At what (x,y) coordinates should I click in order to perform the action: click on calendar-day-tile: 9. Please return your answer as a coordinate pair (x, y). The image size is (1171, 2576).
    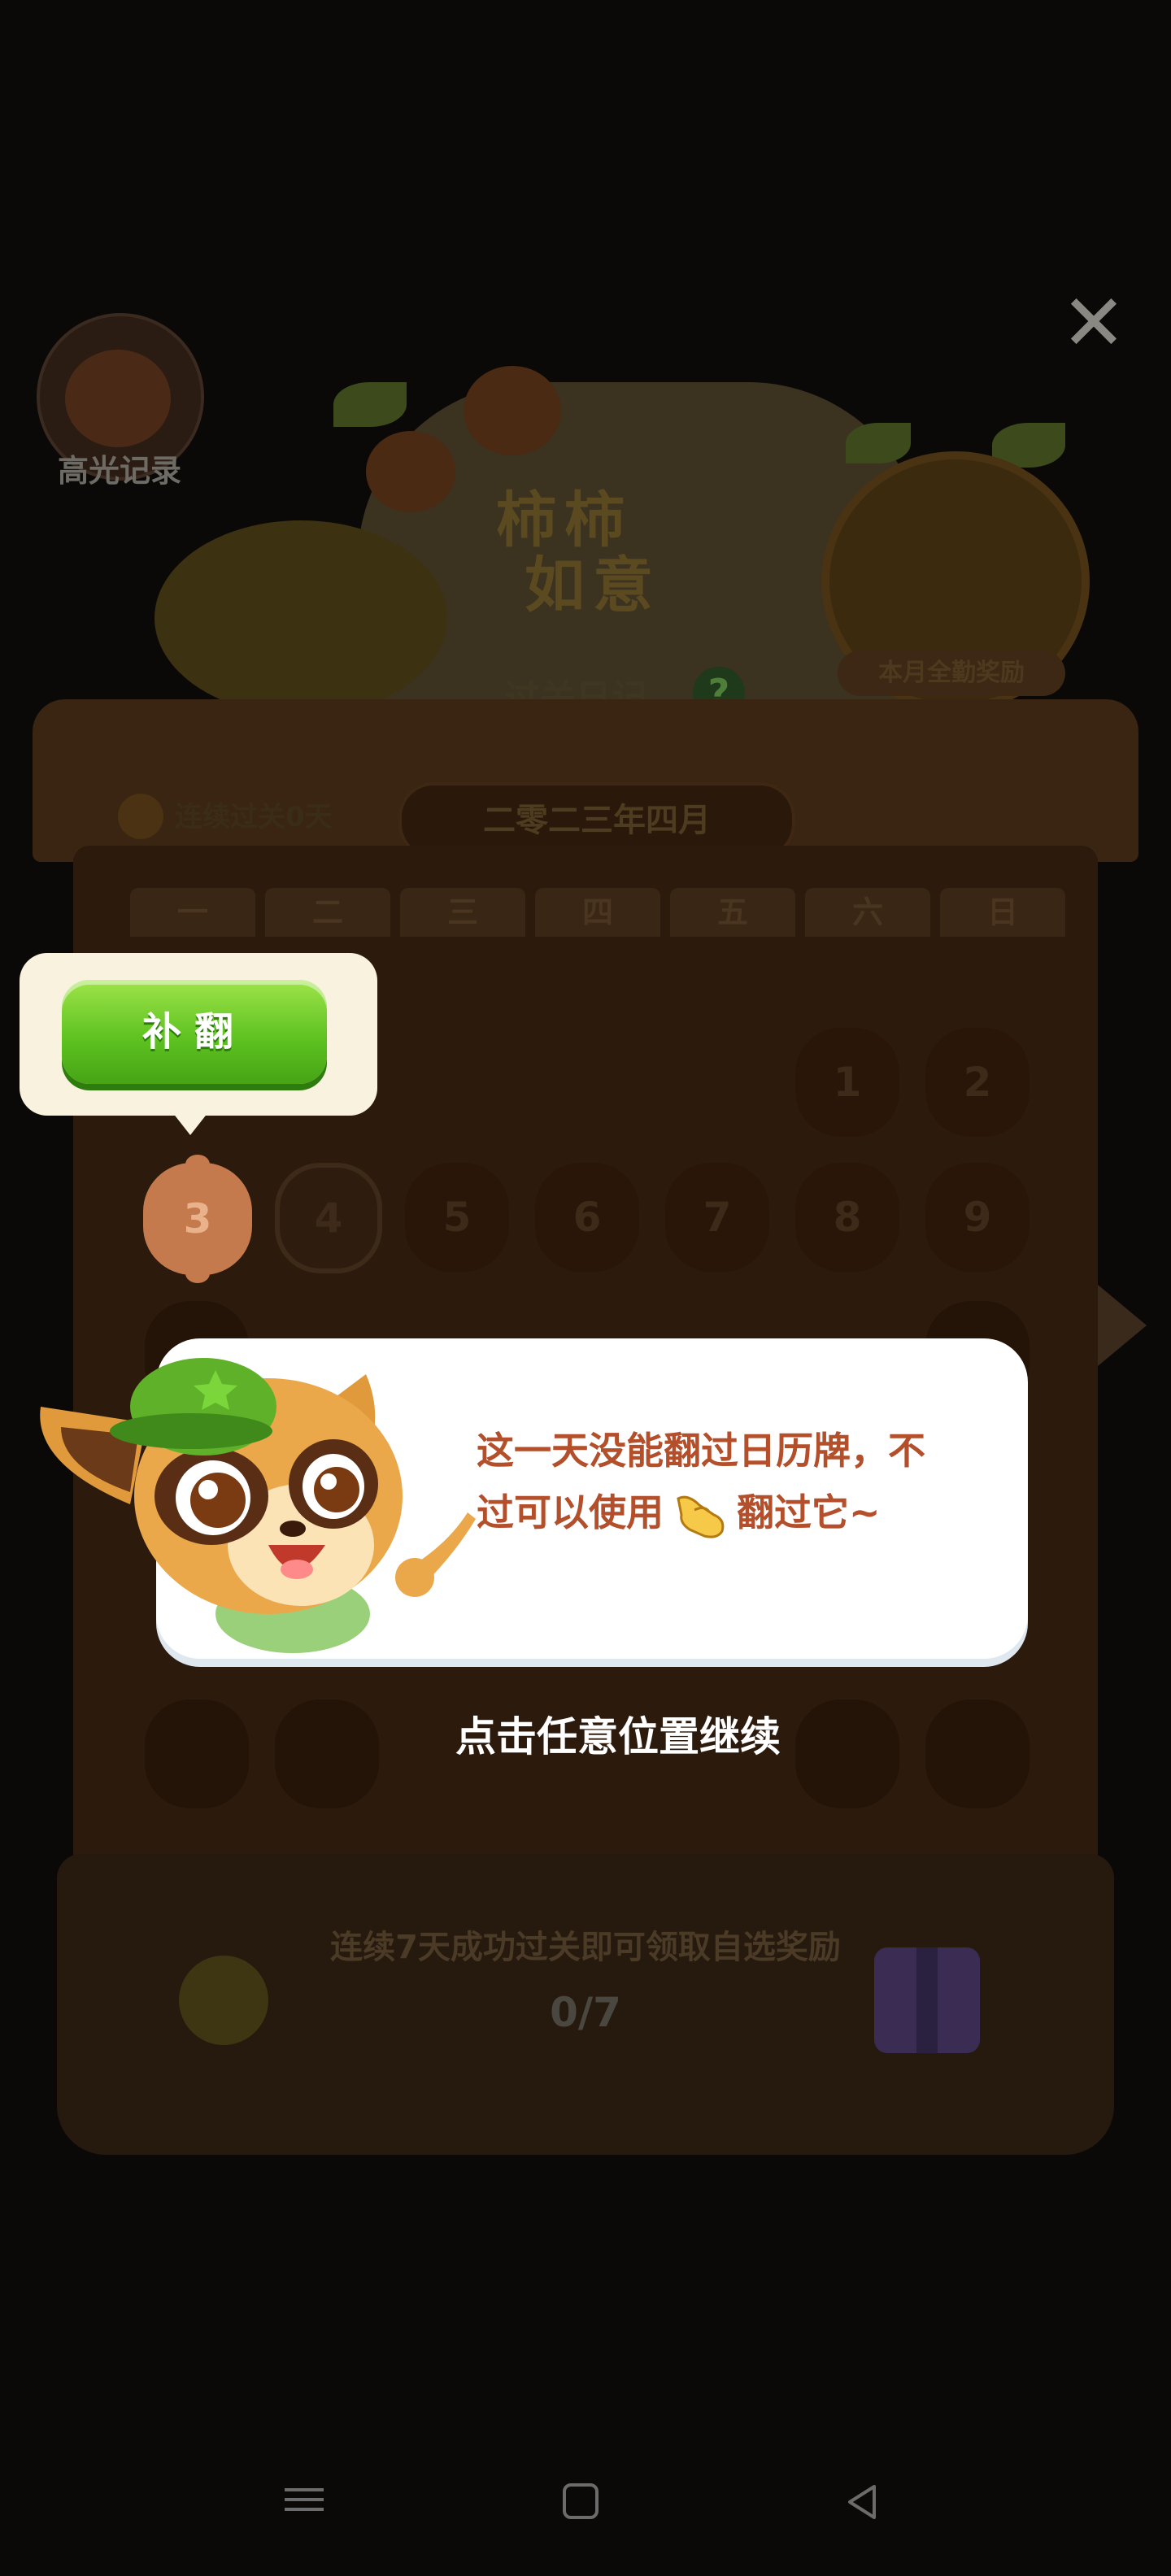
    Looking at the image, I should click on (978, 1217).